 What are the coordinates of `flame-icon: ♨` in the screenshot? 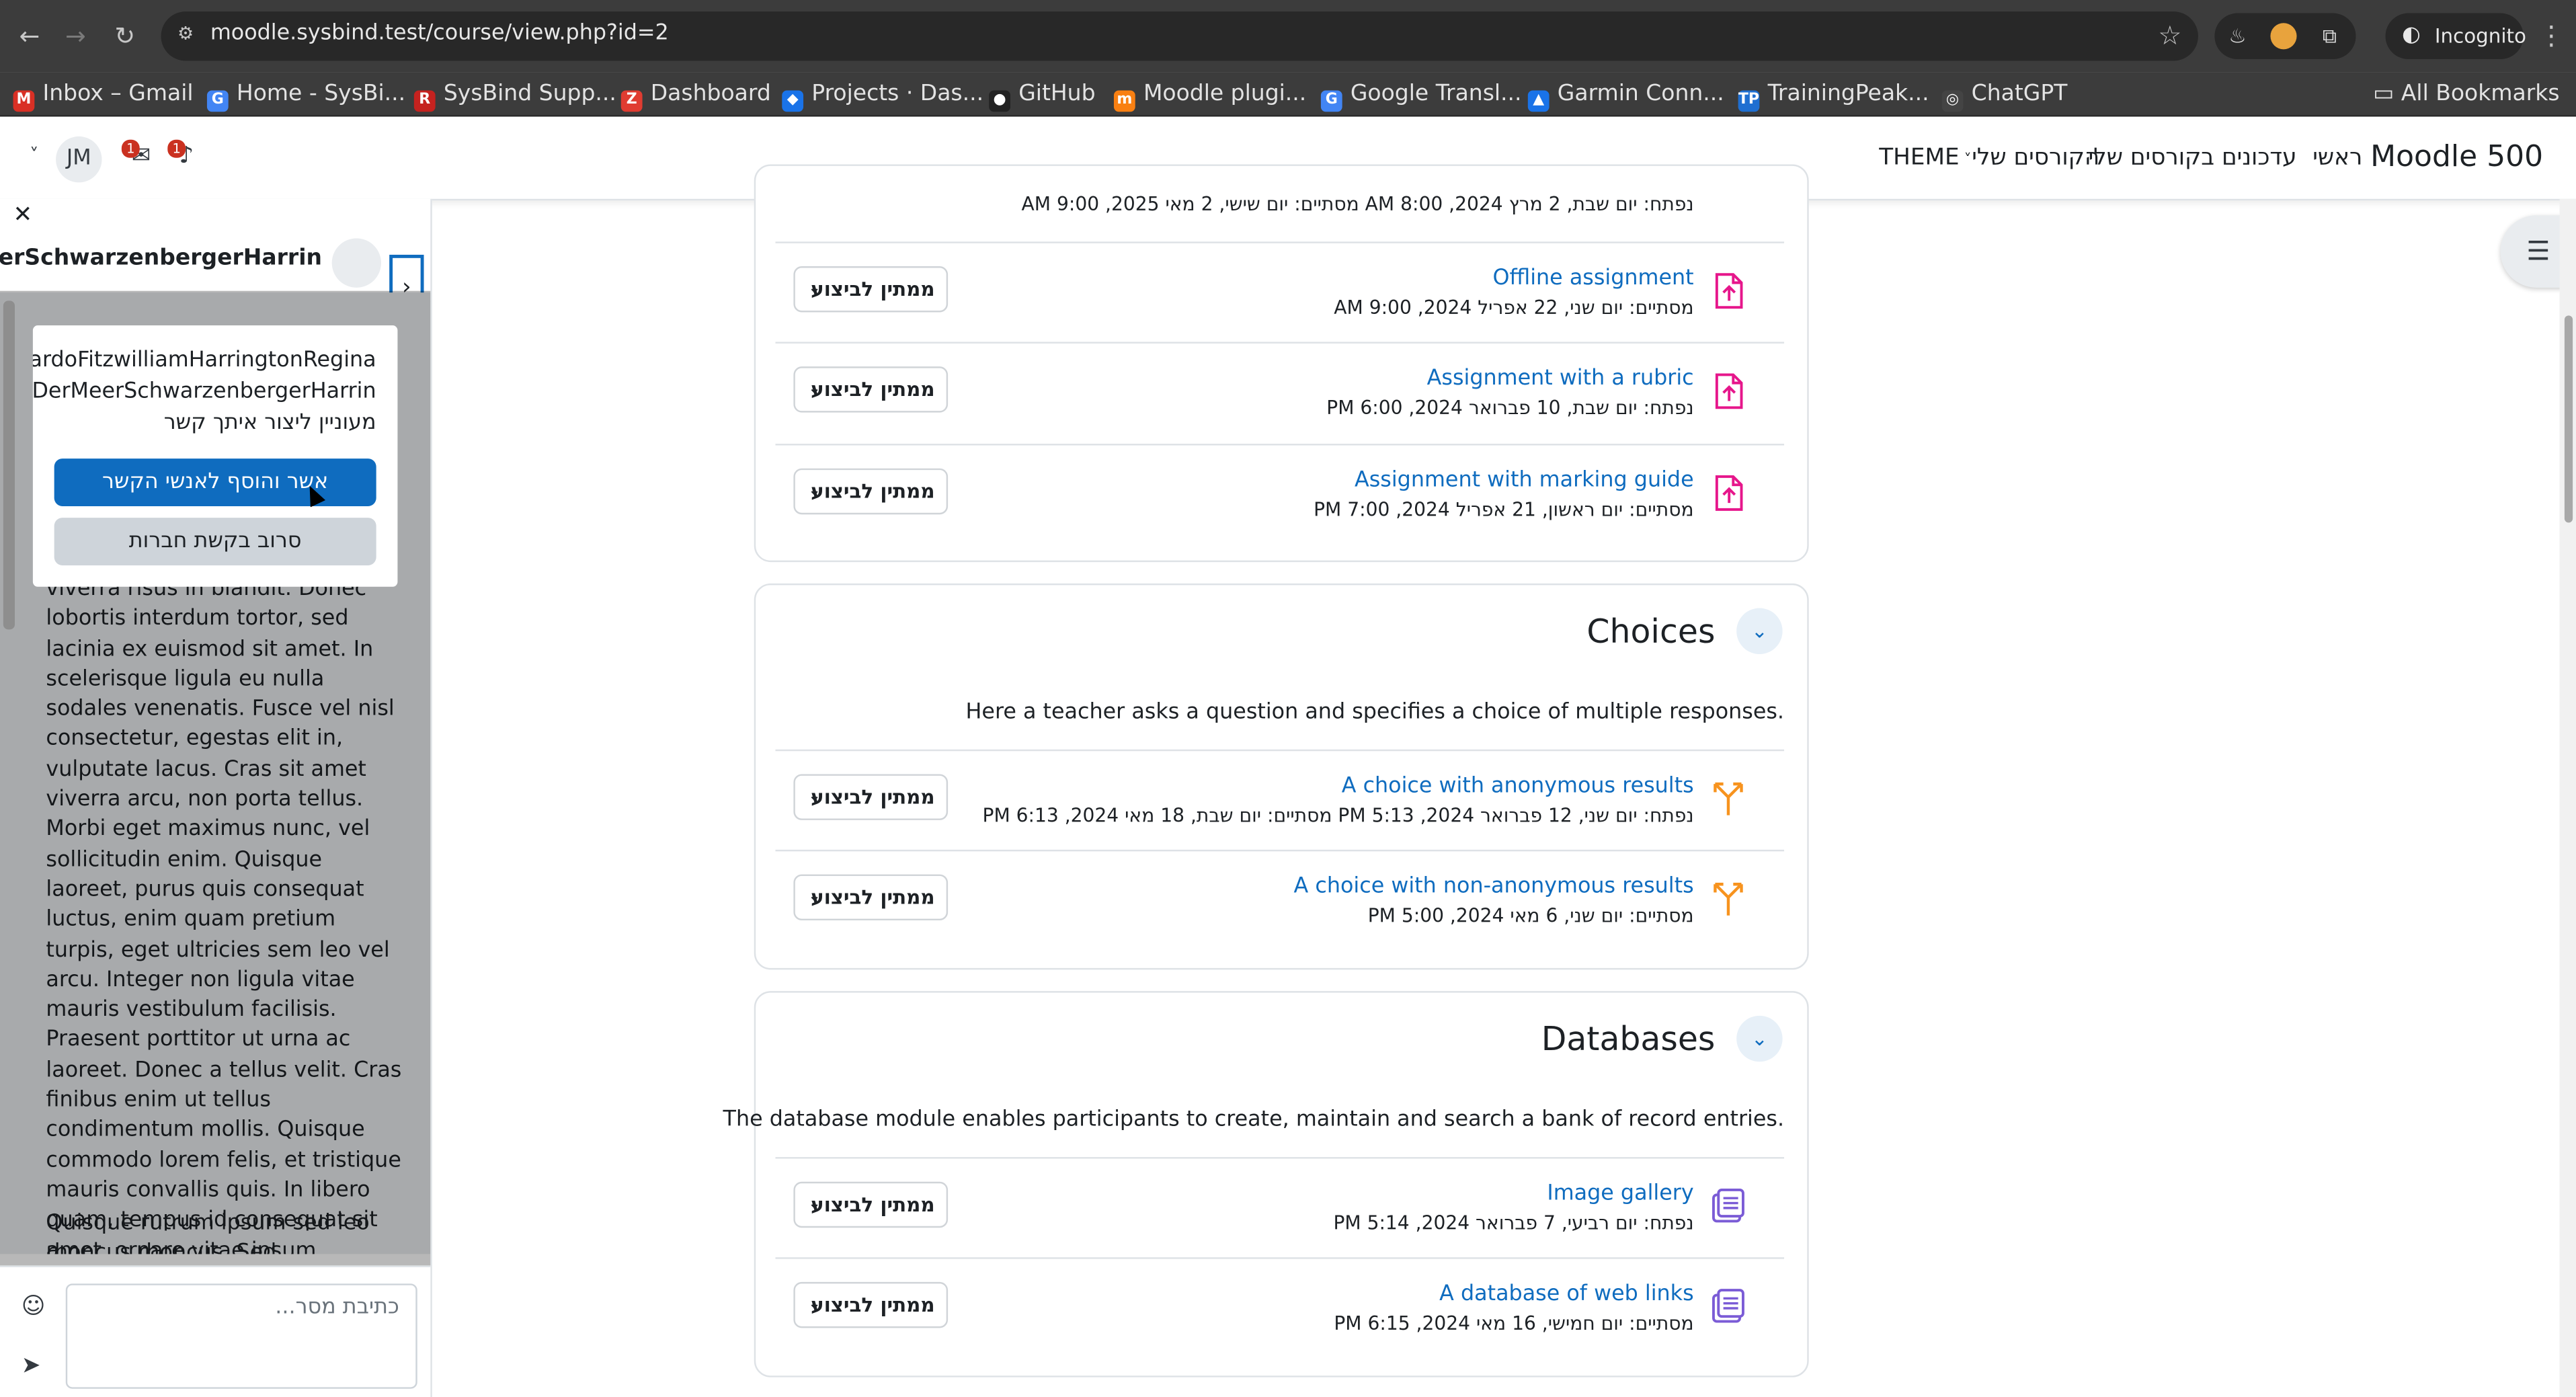 It's located at (2237, 36).